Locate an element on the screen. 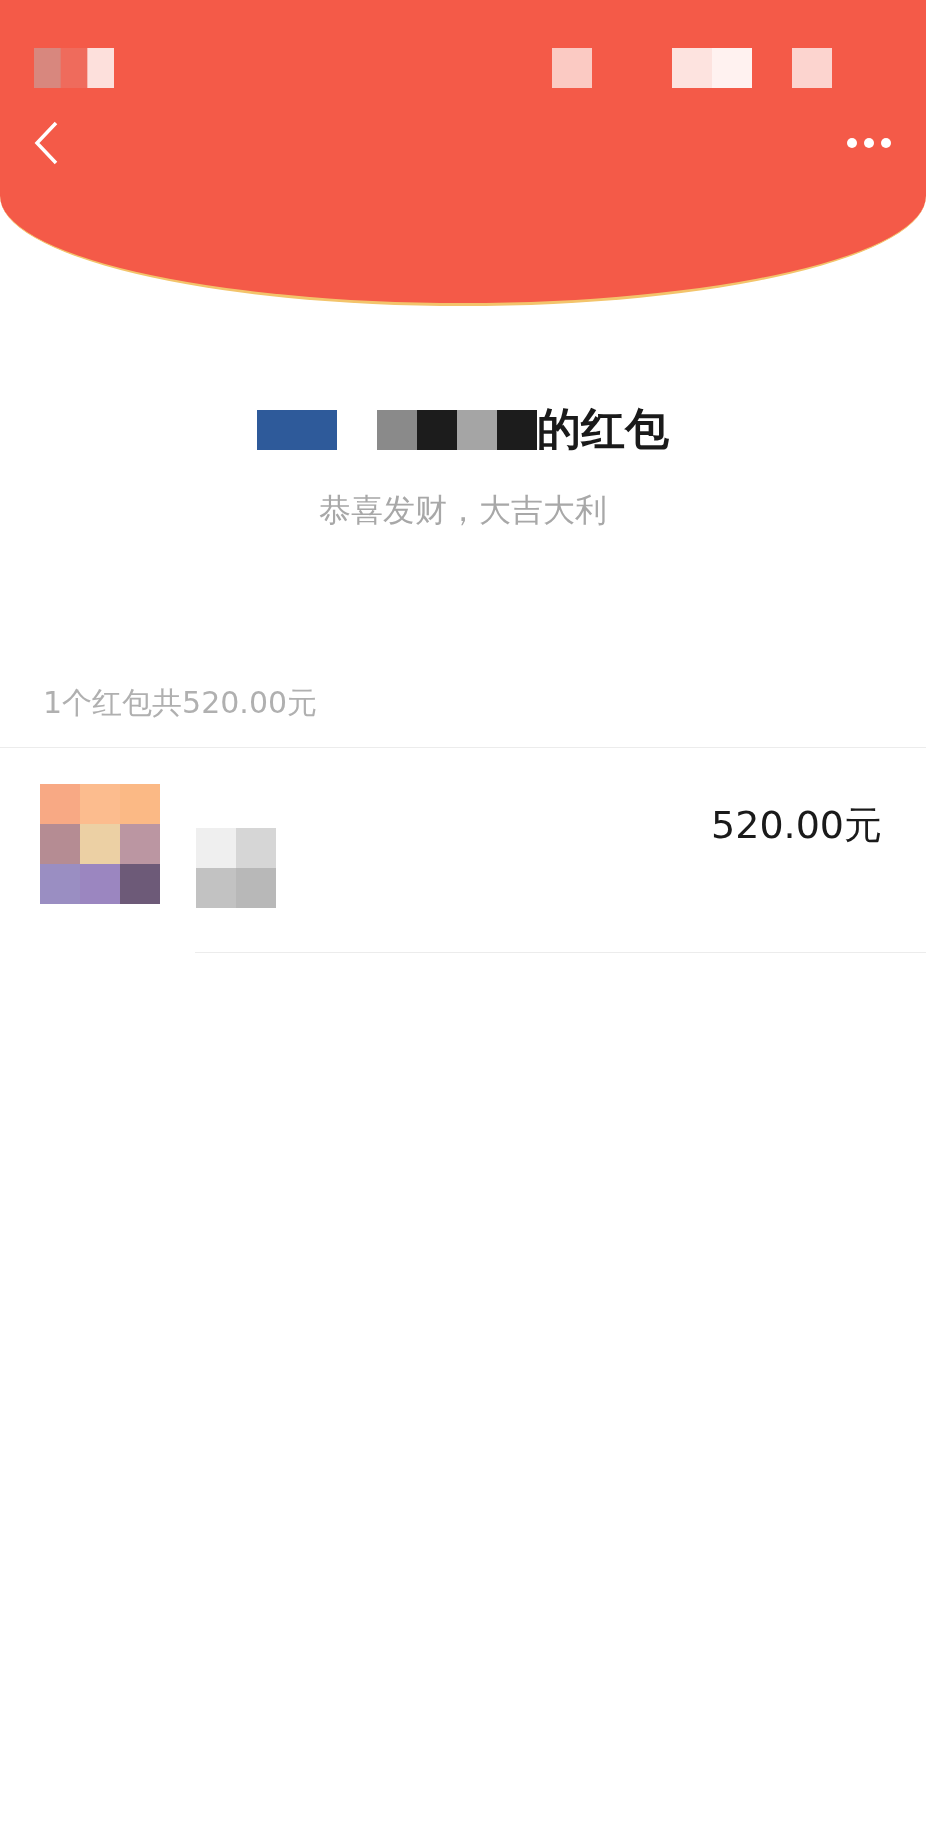 The height and width of the screenshot is (1844, 926). greeting-text: 恭喜发财，大吉大利 is located at coordinates (463, 510).